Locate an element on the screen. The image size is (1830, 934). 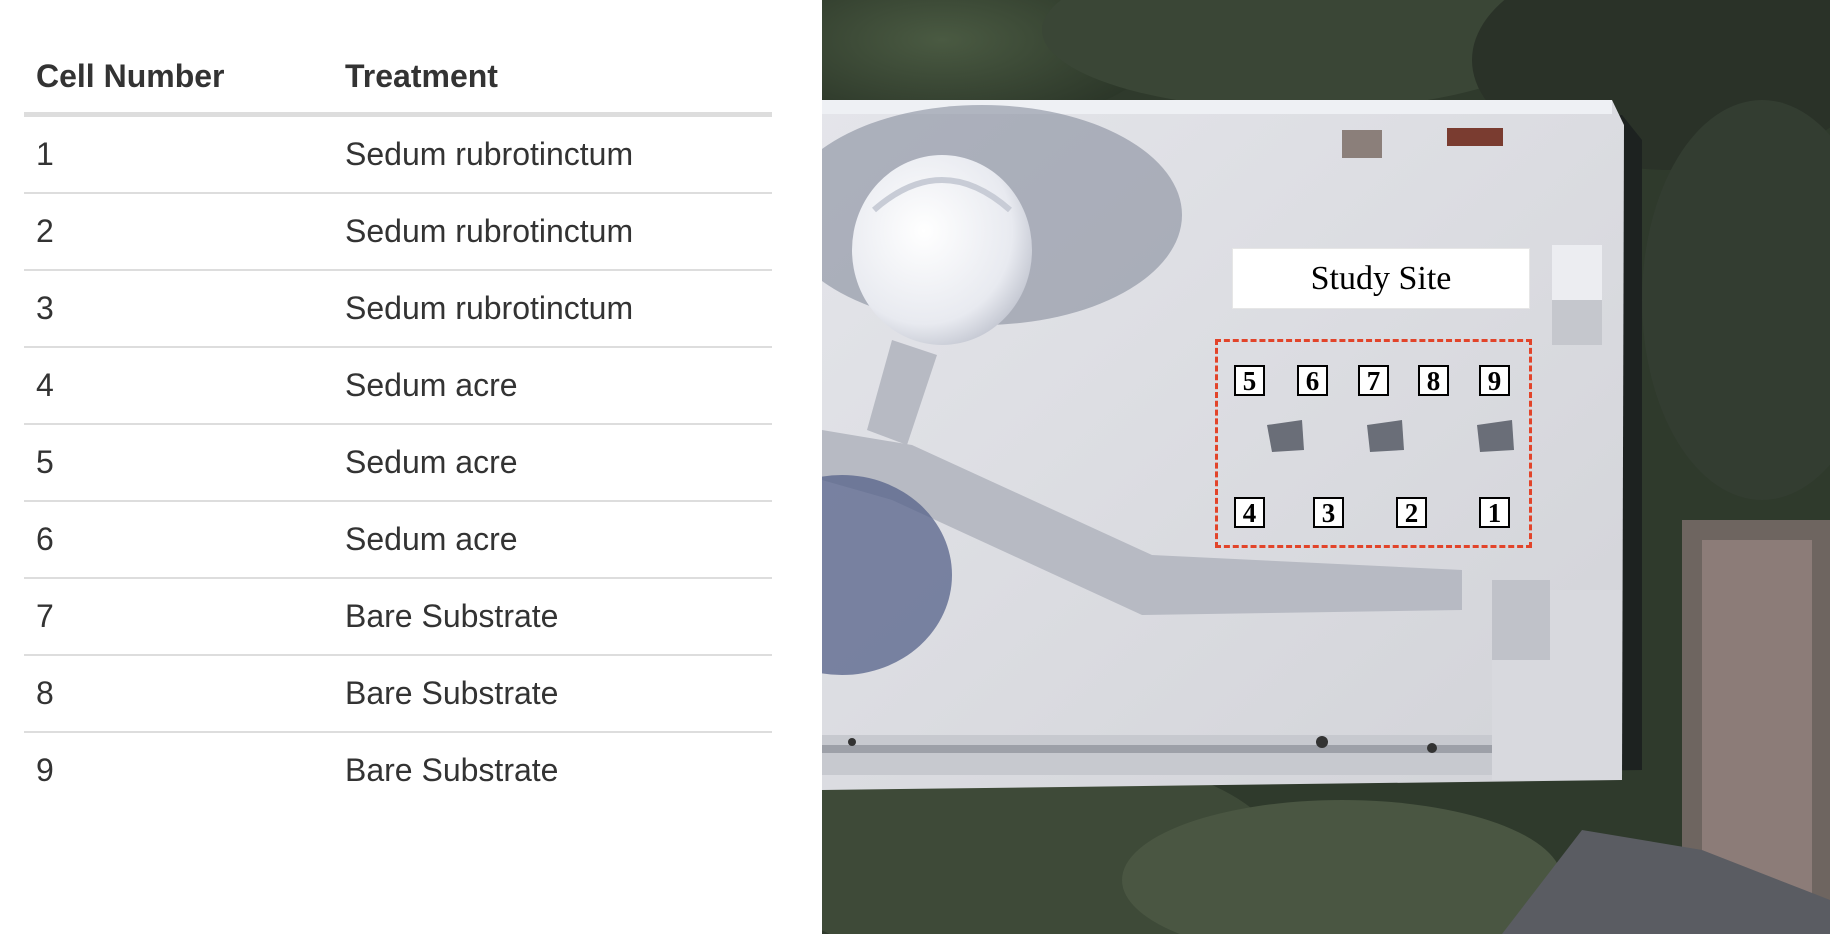
cell-number: 2 is located at coordinates (178, 232).